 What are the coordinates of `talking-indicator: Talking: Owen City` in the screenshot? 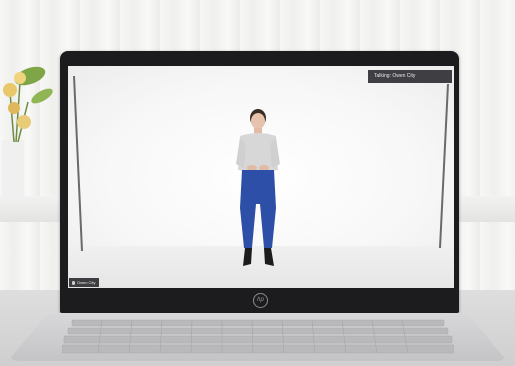 It's located at (410, 76).